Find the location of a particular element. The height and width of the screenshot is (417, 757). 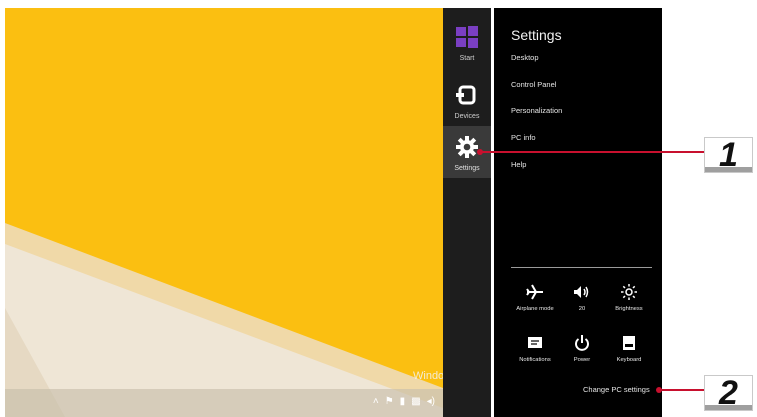

charm-devices-label: Devices is located at coordinates (467, 116).